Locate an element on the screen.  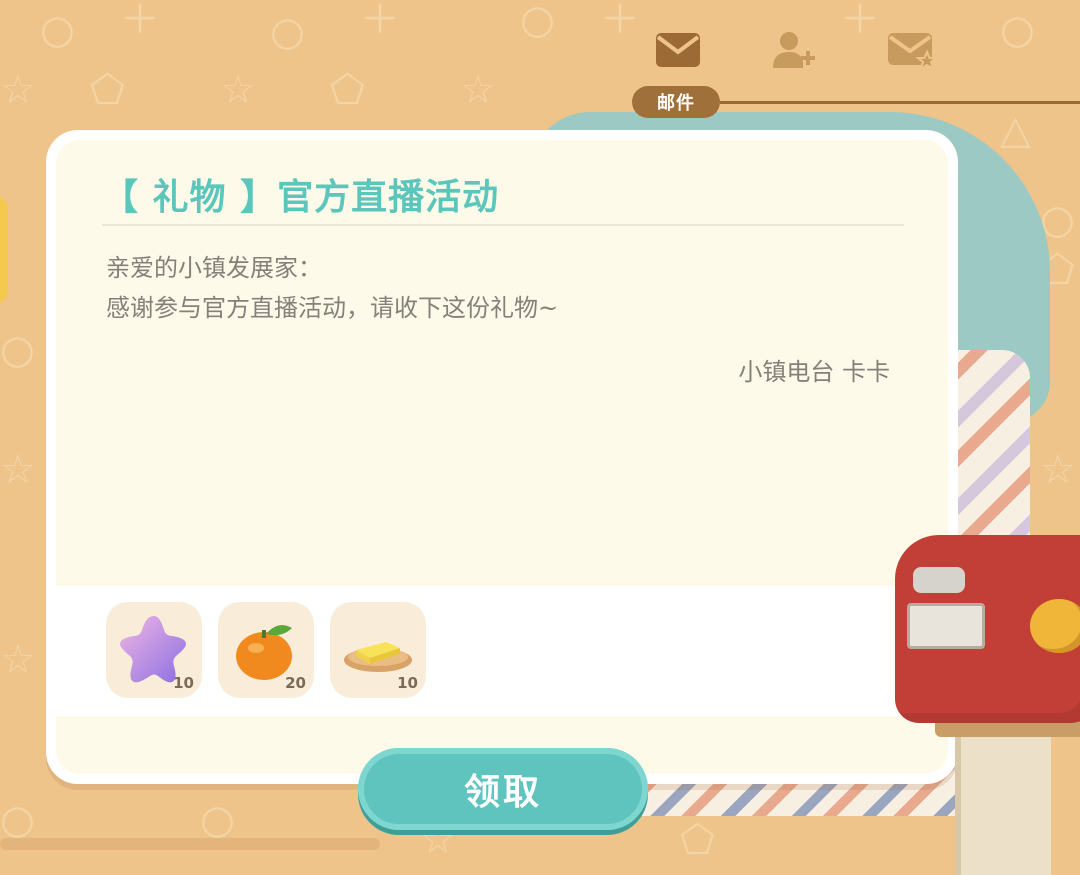
mail-title: 【 礼物 】官方直播活动 is located at coordinates (301, 197).